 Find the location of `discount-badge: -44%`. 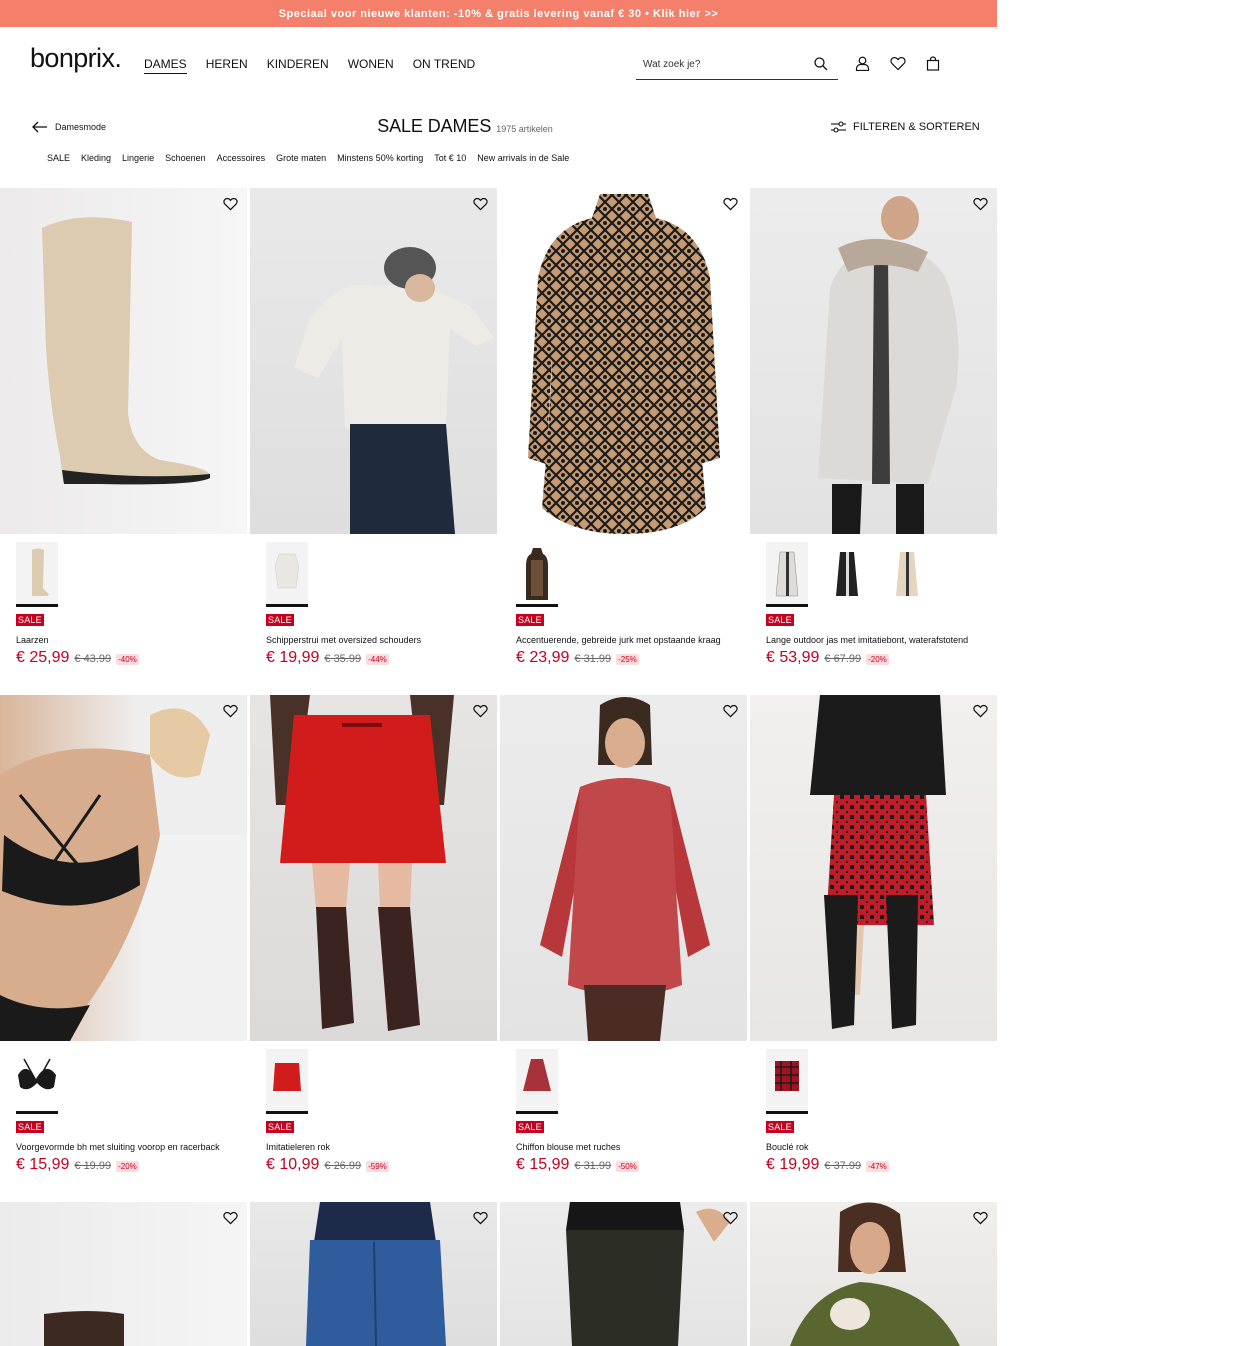

discount-badge: -44% is located at coordinates (377, 659).